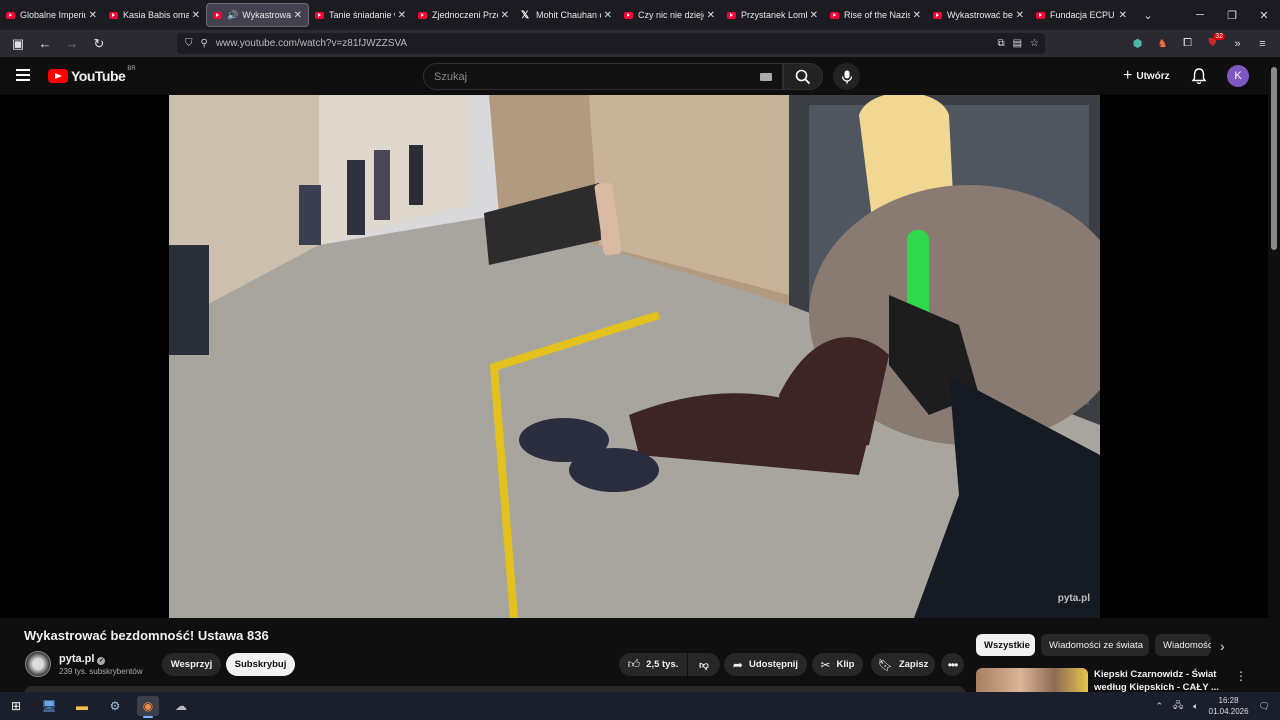  I want to click on search-input: Szukaj, so click(603, 76).